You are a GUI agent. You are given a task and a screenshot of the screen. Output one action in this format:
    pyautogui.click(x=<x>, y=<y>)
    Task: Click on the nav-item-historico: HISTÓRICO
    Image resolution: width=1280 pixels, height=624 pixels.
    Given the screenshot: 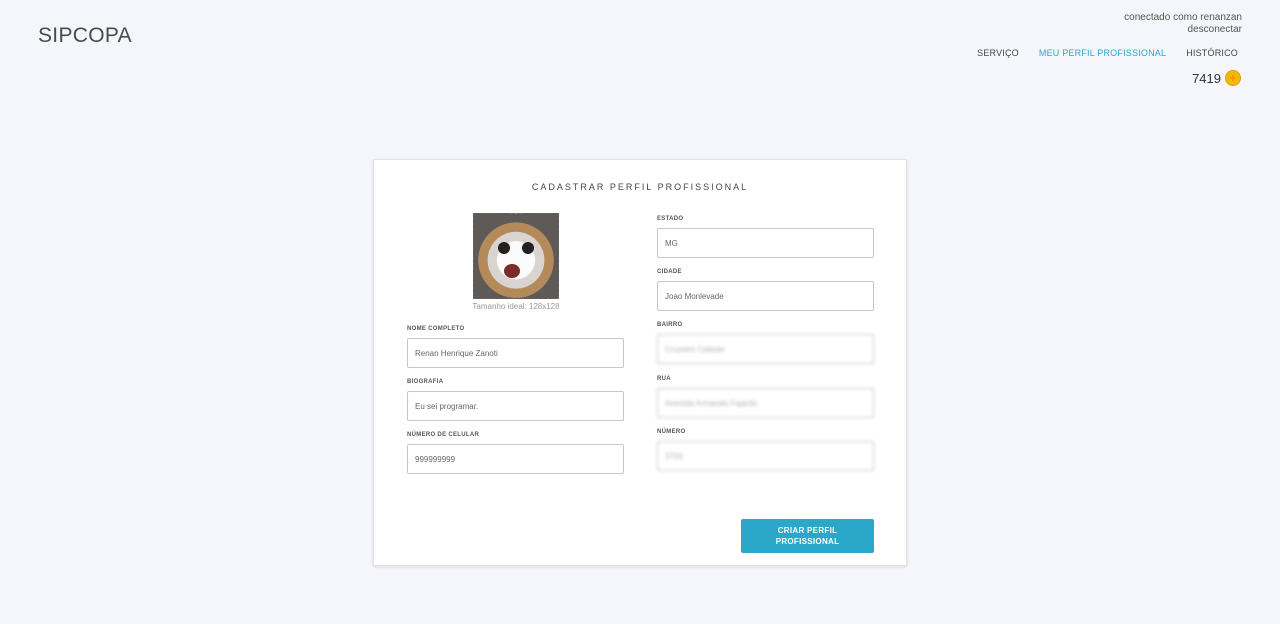 What is the action you would take?
    pyautogui.click(x=1212, y=53)
    